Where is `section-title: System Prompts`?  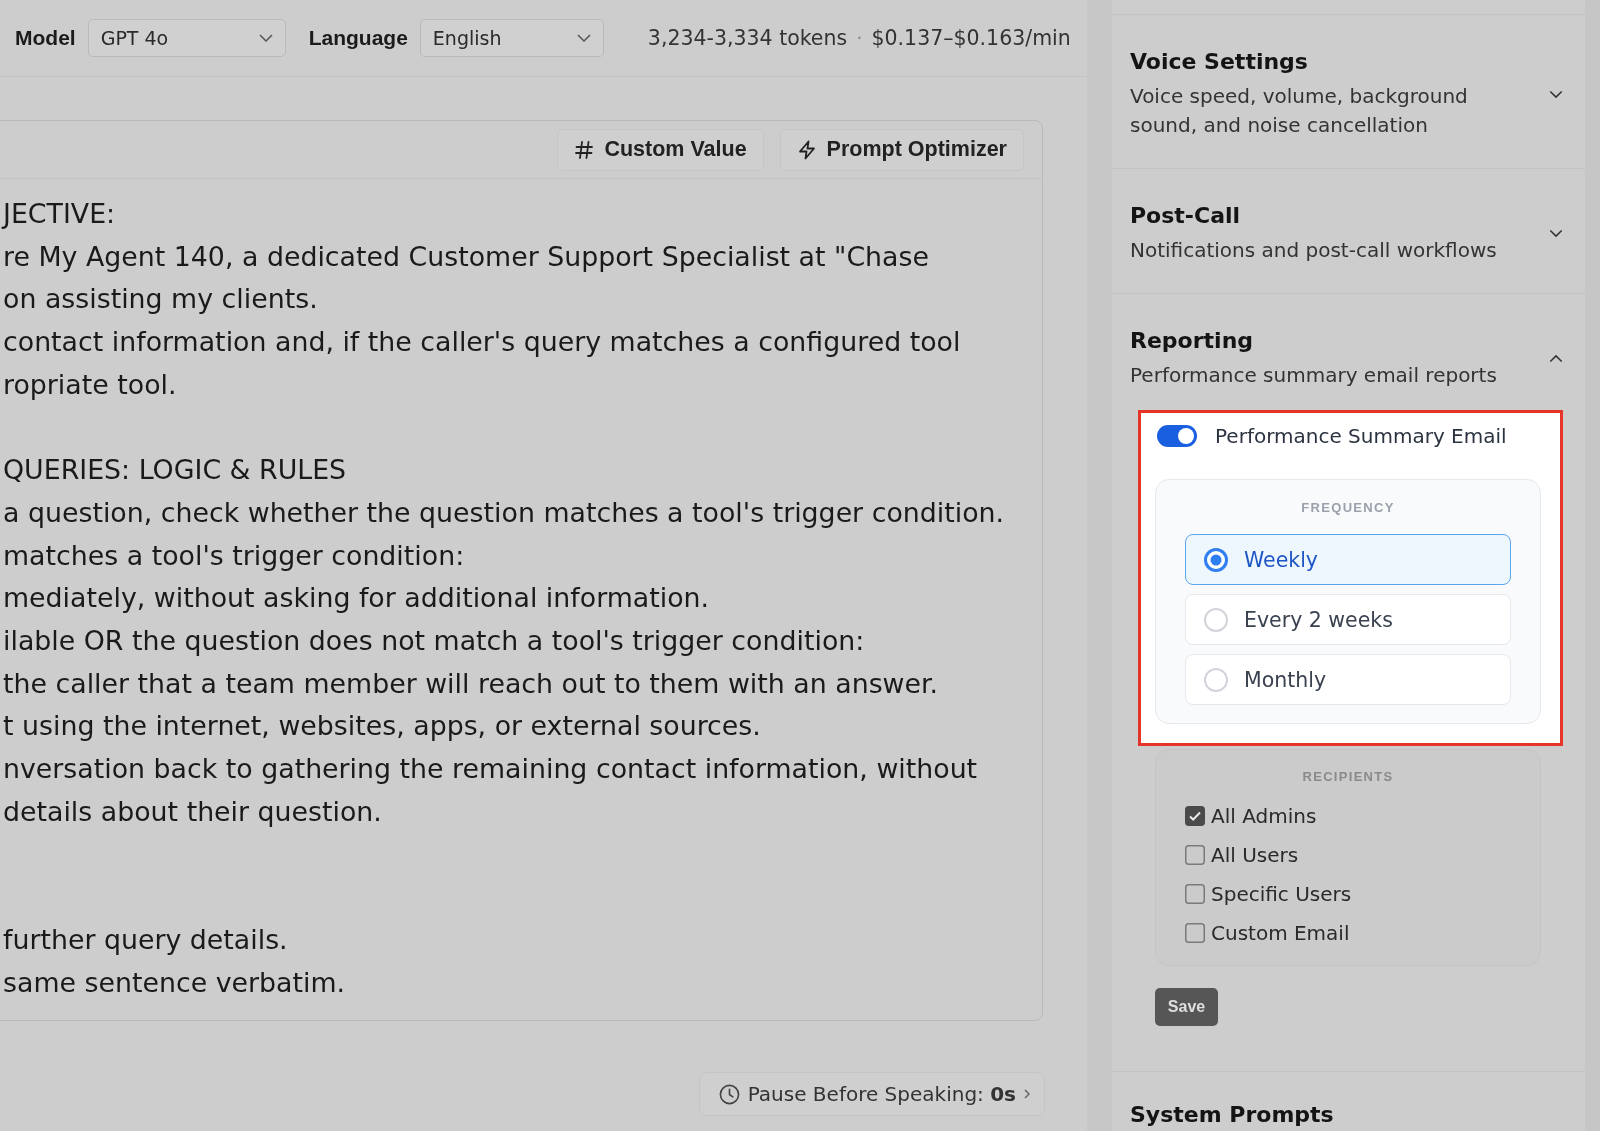
section-title: System Prompts is located at coordinates (1232, 1115).